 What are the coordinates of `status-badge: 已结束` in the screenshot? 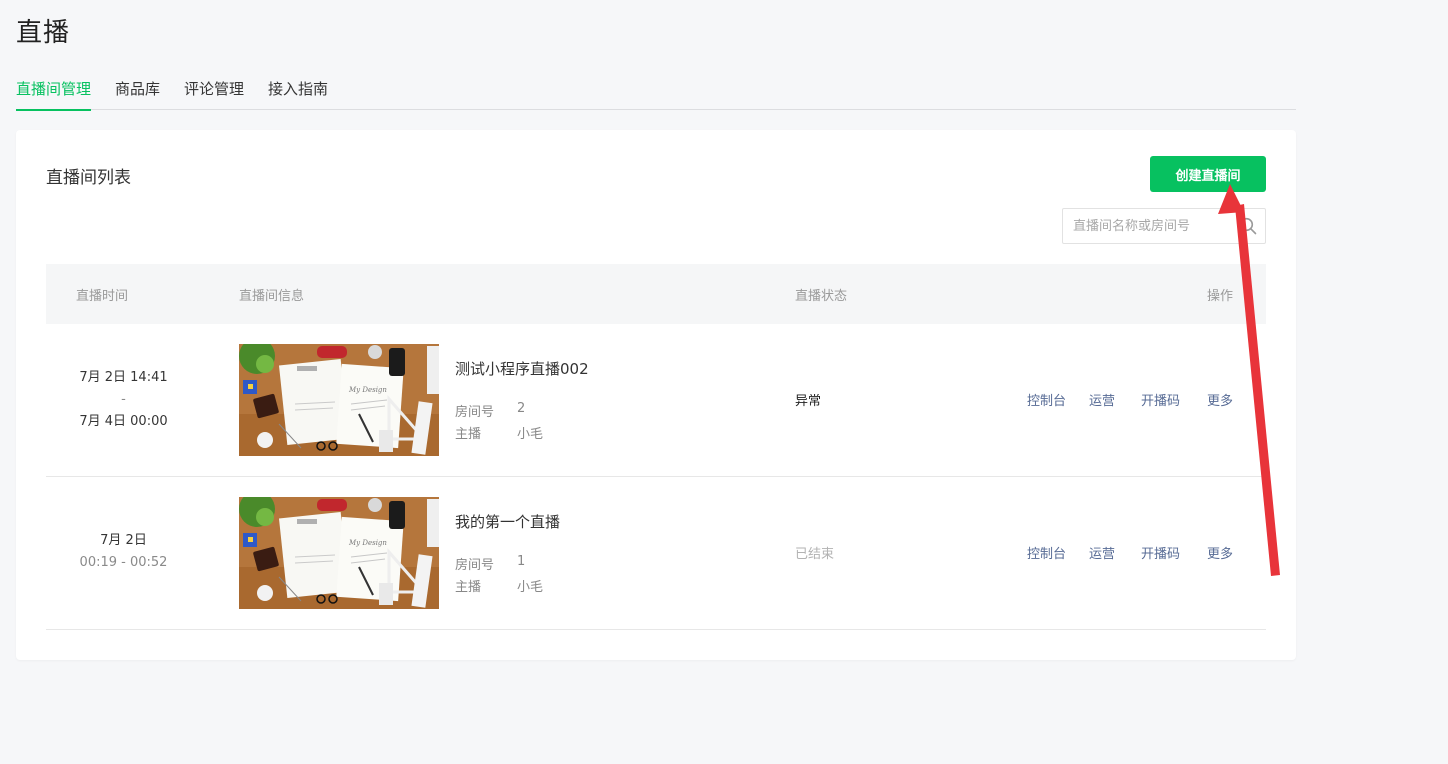 It's located at (815, 554).